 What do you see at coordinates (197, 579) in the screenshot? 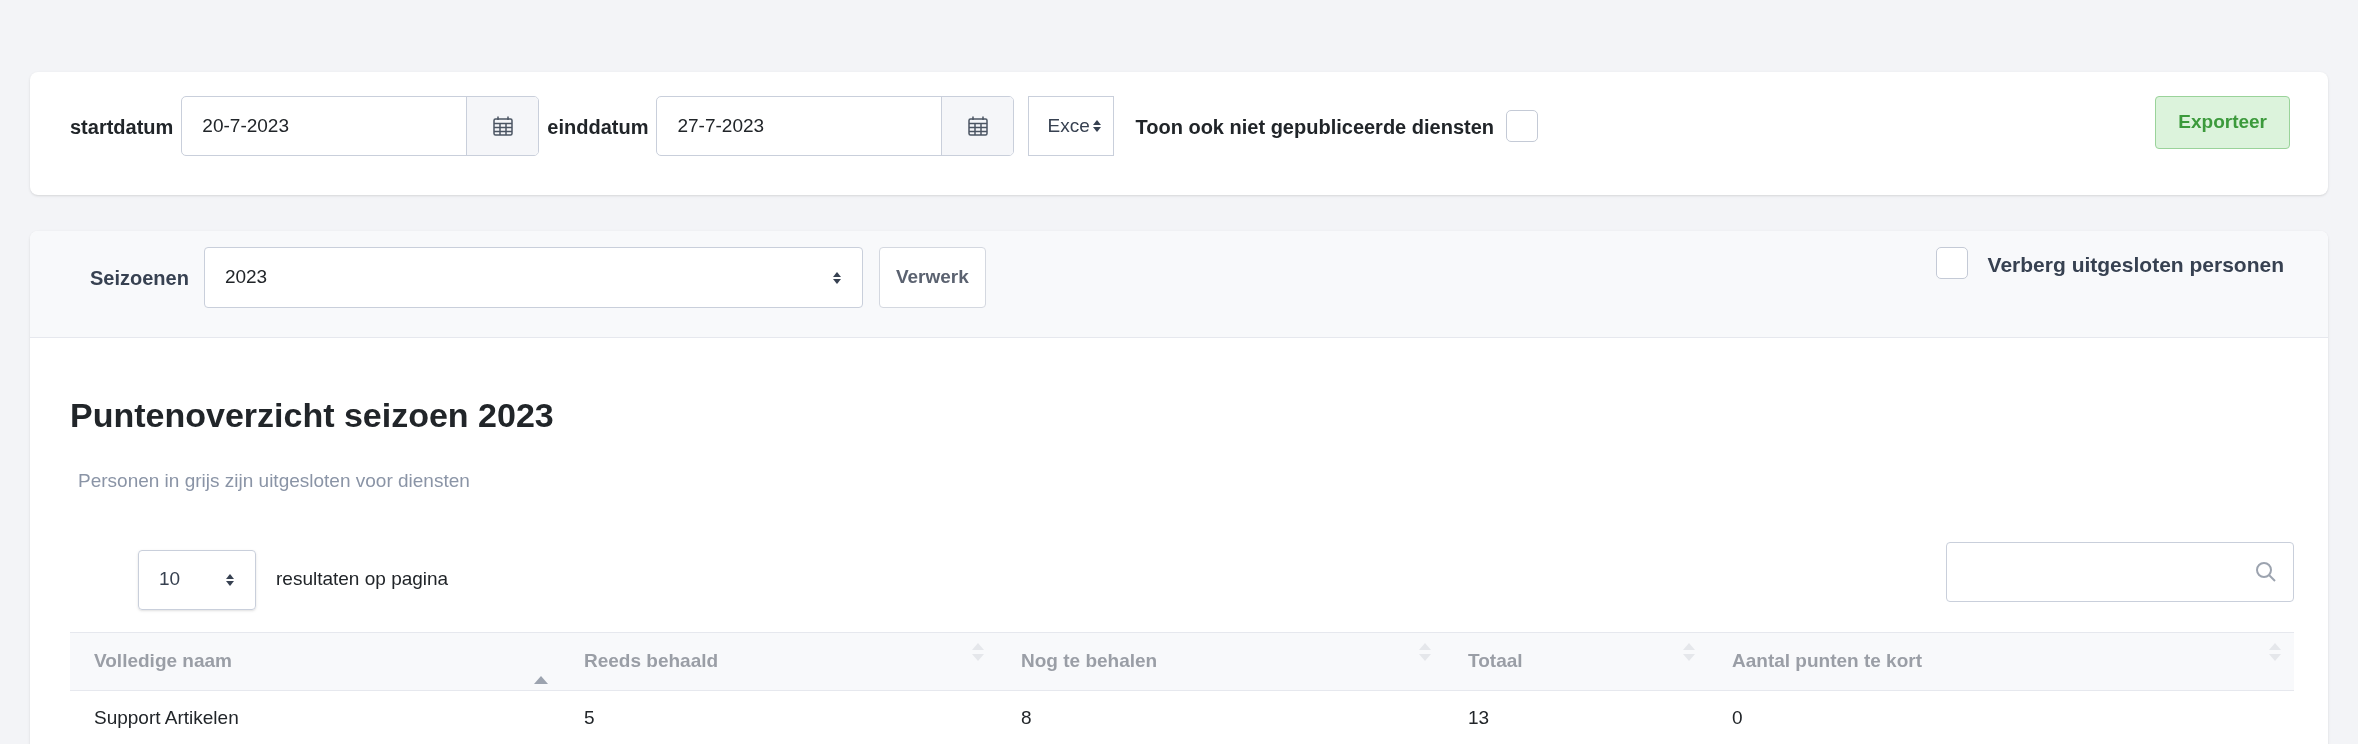
I see `page-size-select: 10` at bounding box center [197, 579].